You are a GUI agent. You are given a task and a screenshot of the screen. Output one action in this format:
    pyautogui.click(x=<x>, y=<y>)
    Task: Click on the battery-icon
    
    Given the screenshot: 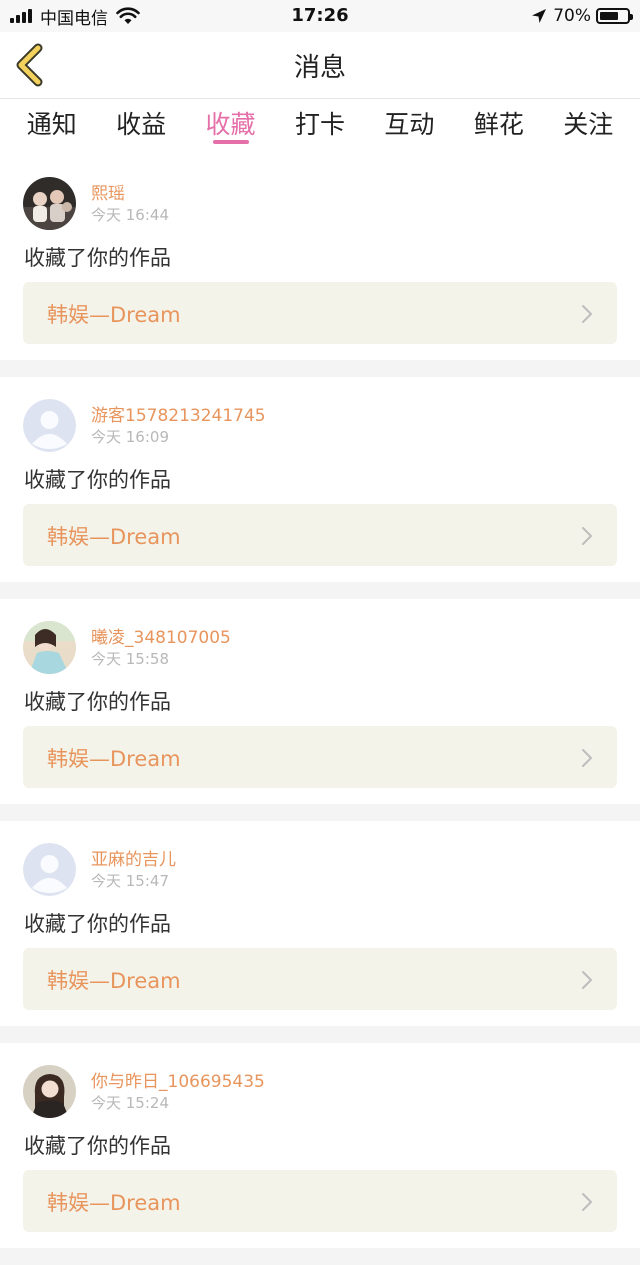 What is the action you would take?
    pyautogui.click(x=614, y=16)
    